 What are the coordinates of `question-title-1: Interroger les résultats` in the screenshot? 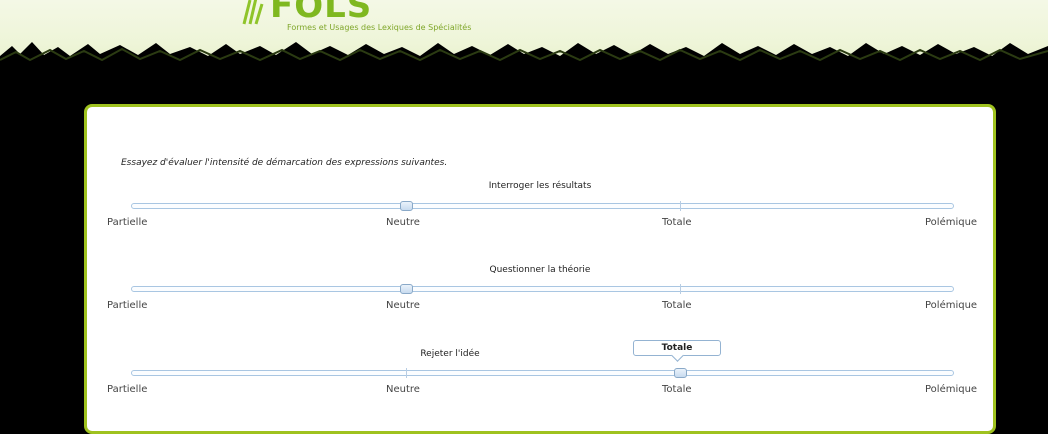 It's located at (540, 186).